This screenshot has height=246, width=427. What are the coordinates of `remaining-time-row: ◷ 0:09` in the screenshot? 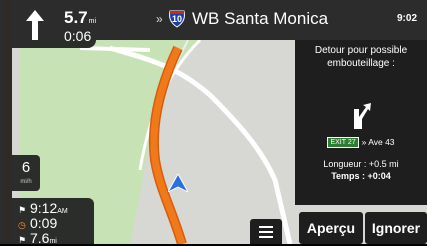 It's located at (37, 223).